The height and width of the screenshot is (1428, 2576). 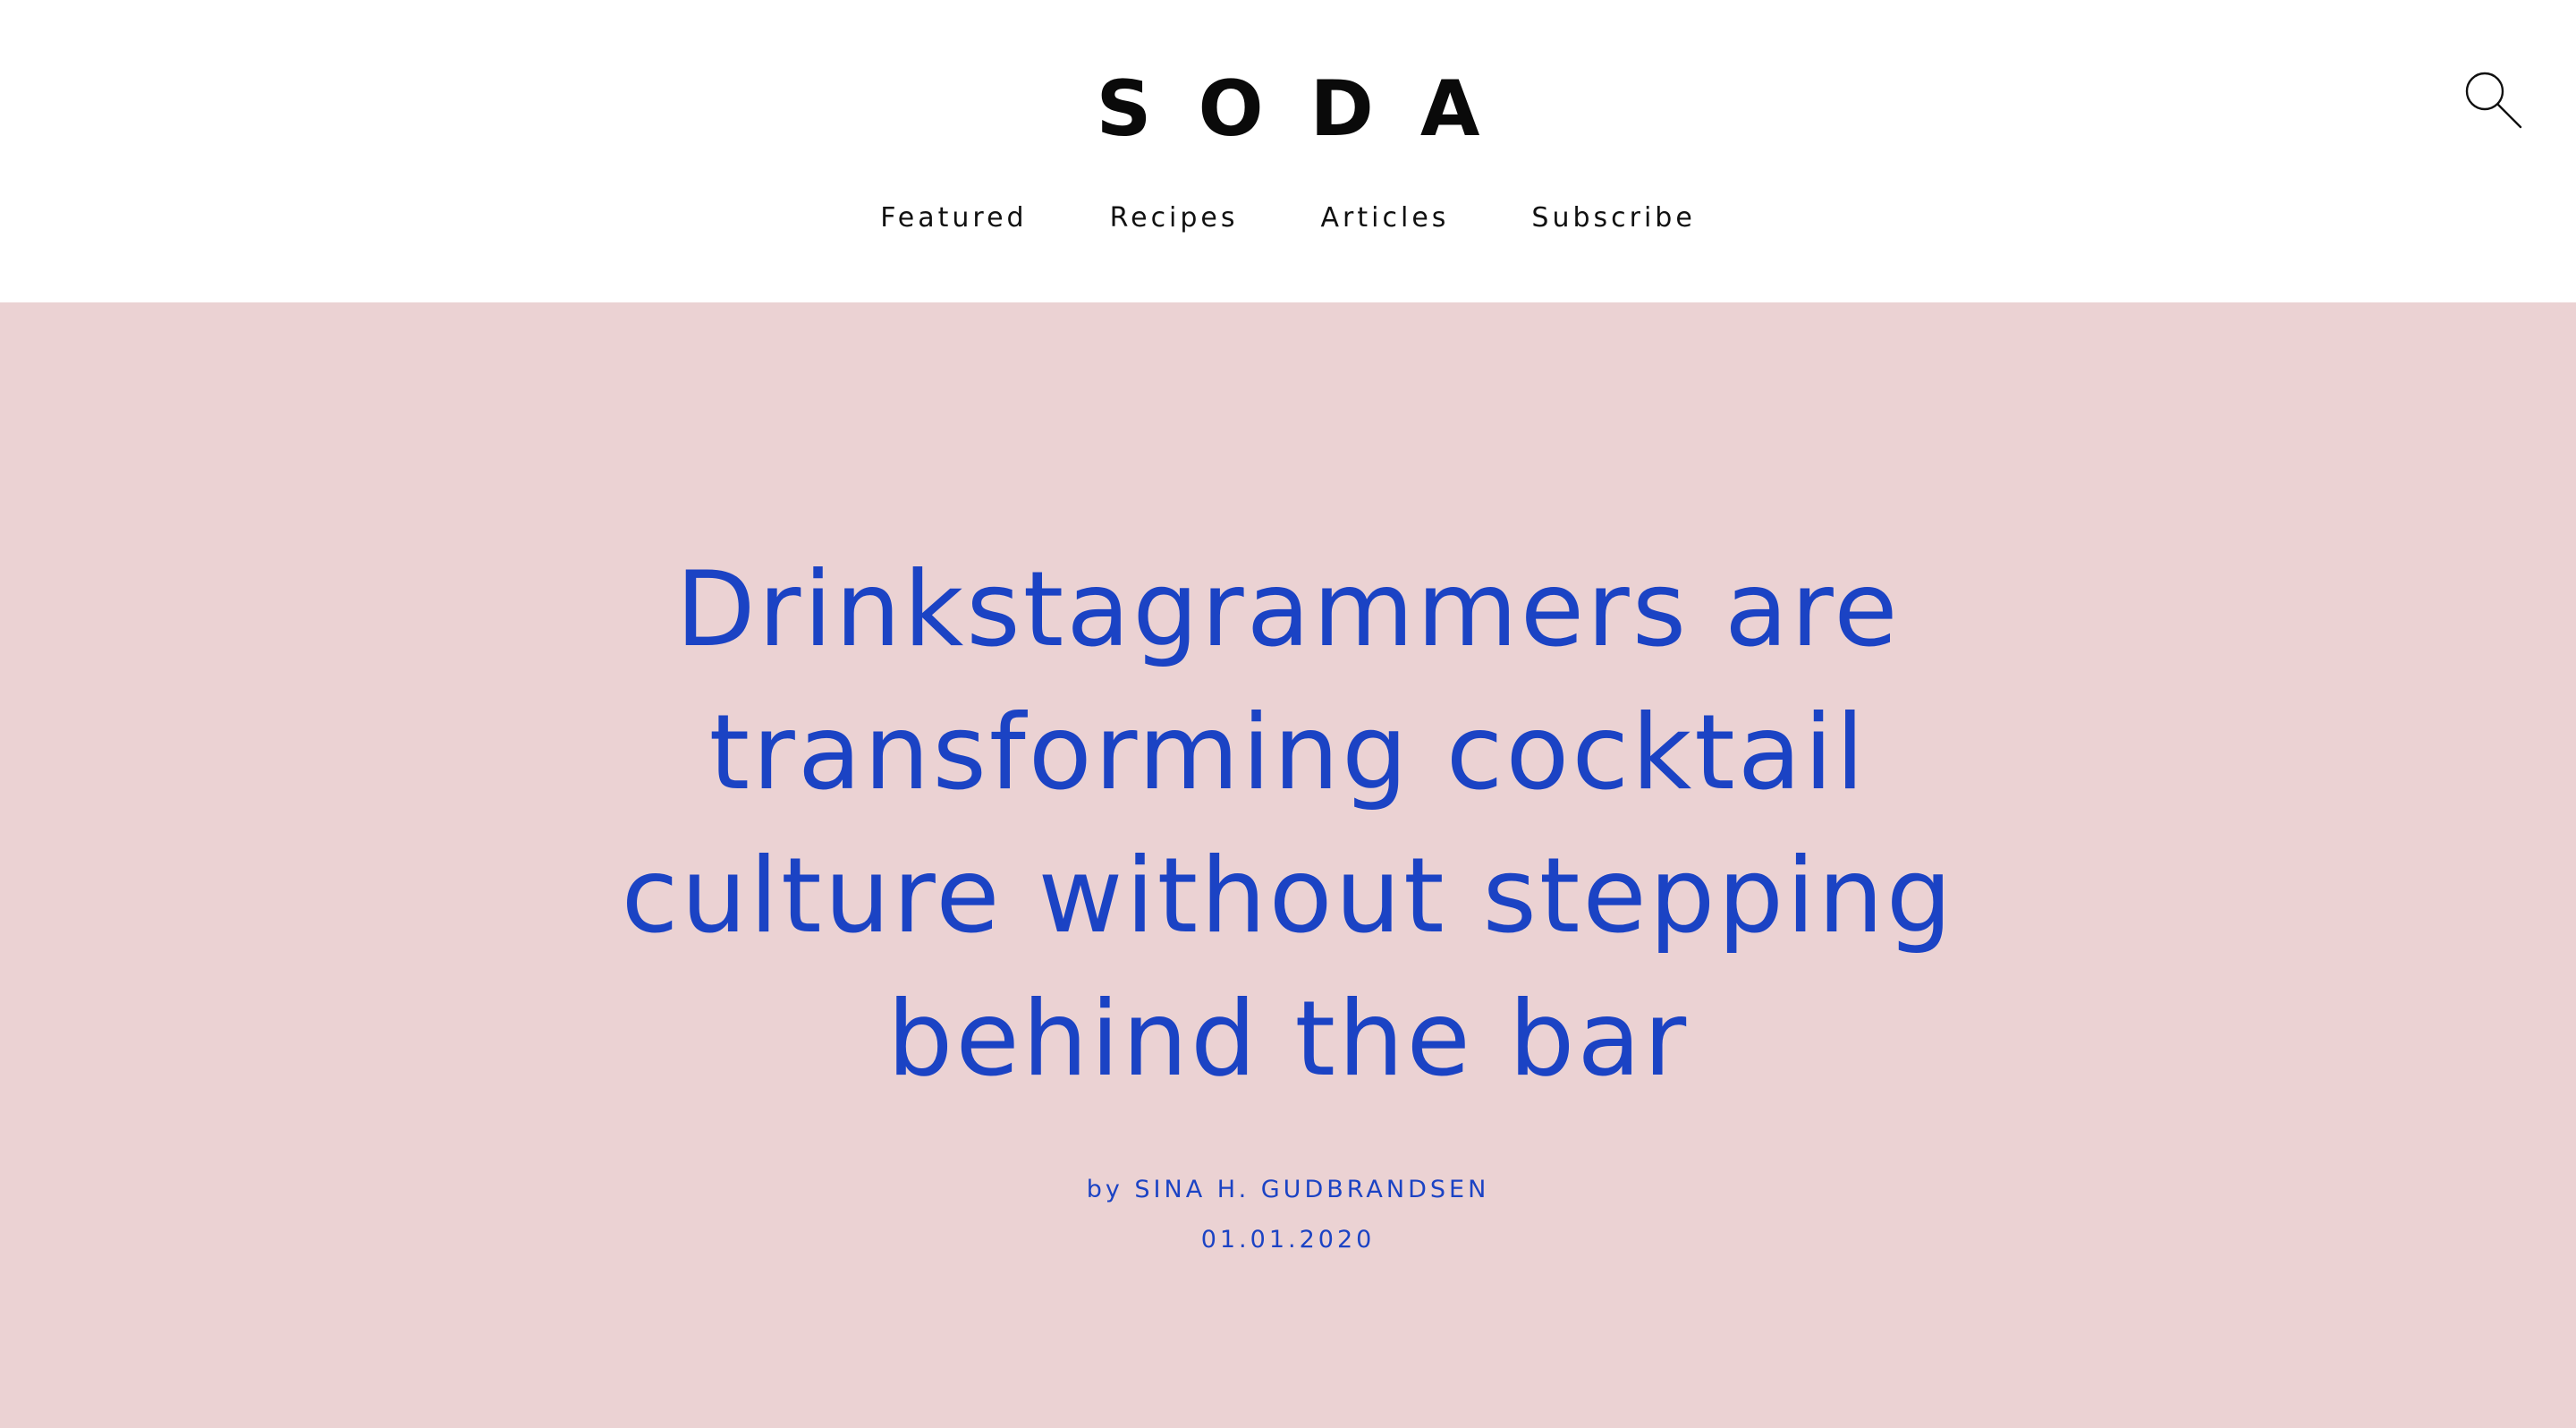 I want to click on site-logo: SODA, so click(x=1288, y=109).